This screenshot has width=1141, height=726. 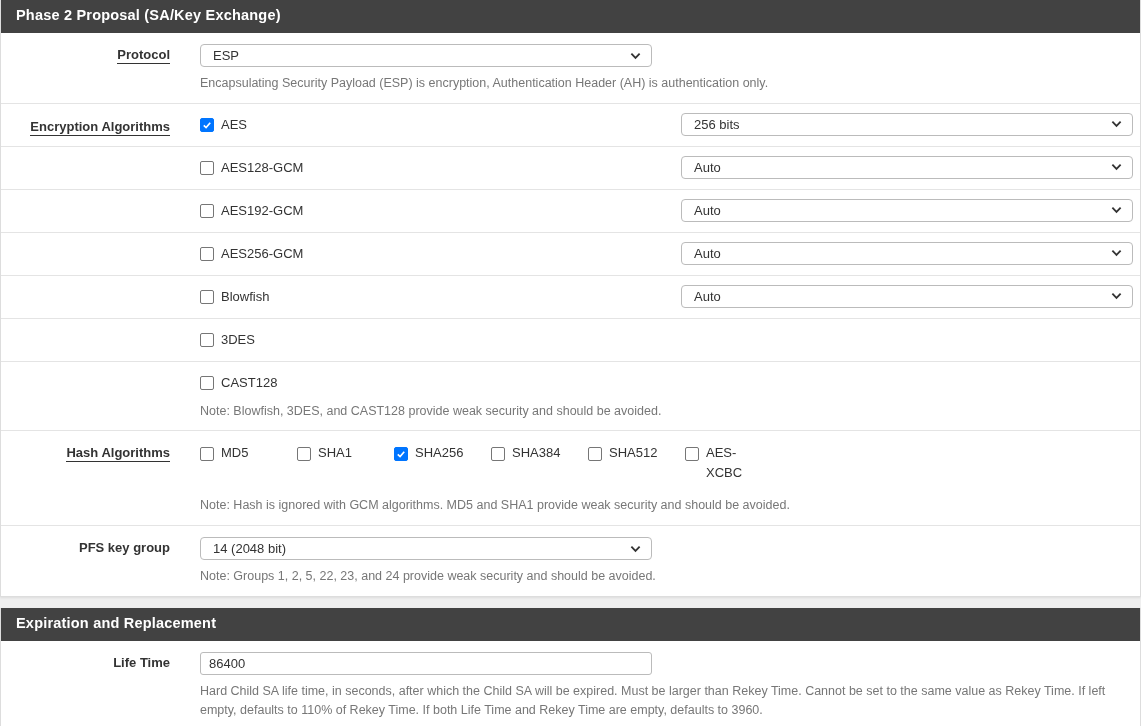 I want to click on field-label: Protocol, so click(x=143, y=55).